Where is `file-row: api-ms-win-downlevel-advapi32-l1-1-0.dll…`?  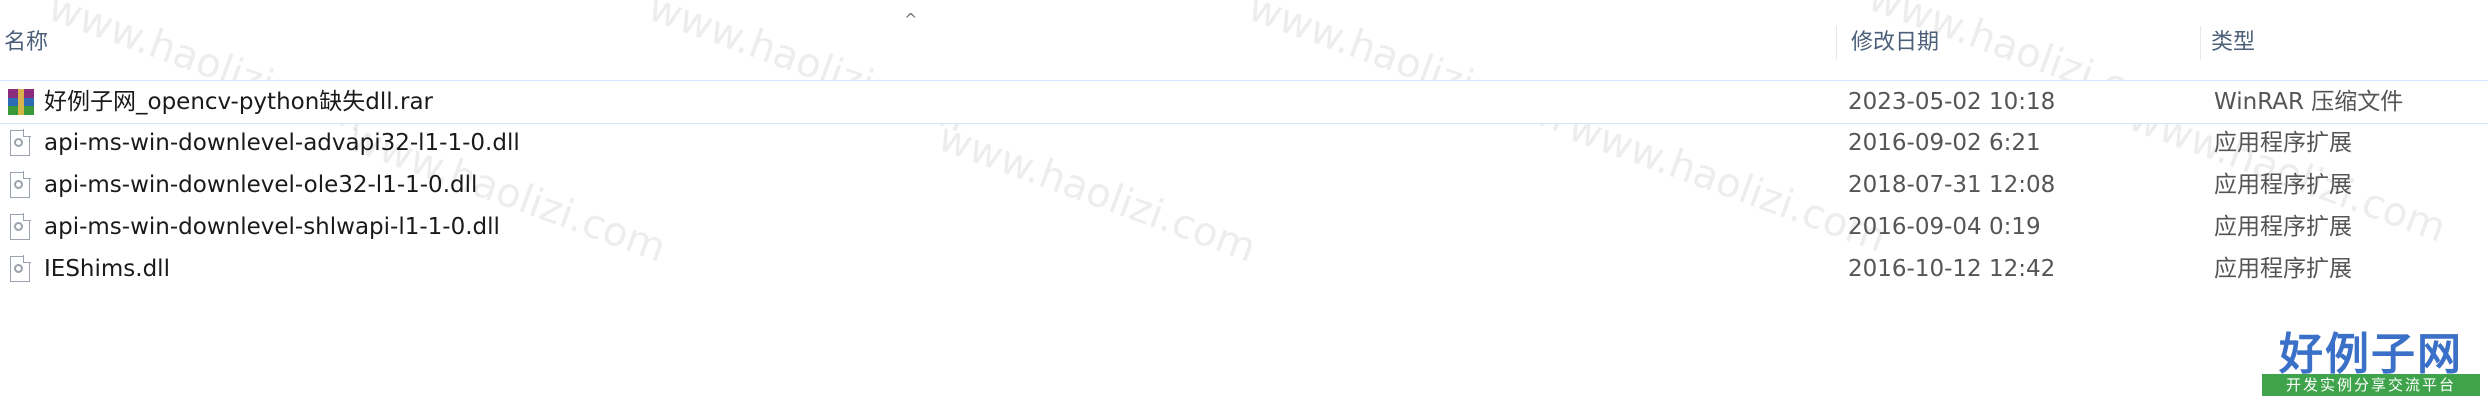 file-row: api-ms-win-downlevel-advapi32-l1-1-0.dll… is located at coordinates (1244, 143).